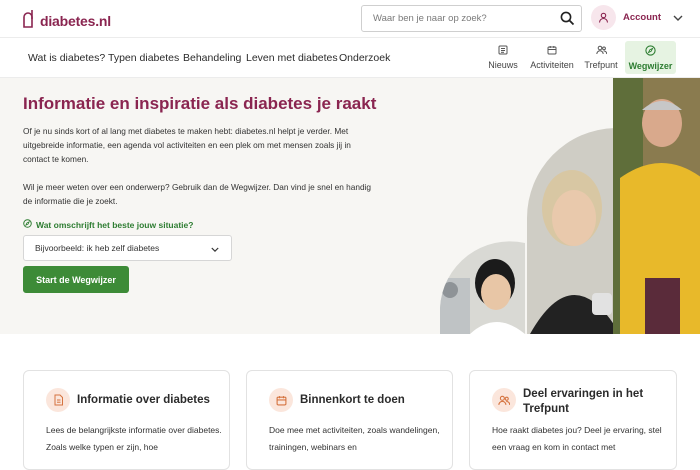 This screenshot has width=700, height=470. What do you see at coordinates (143, 58) in the screenshot?
I see `nav-link-typen-diabetes: Typen diabetes` at bounding box center [143, 58].